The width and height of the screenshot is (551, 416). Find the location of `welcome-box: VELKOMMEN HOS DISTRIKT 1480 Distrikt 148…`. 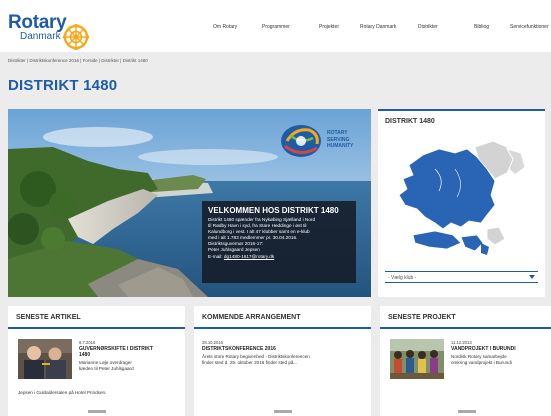

welcome-box: VELKOMMEN HOS DISTRIKT 1480 Distrikt 148… is located at coordinates (279, 242).